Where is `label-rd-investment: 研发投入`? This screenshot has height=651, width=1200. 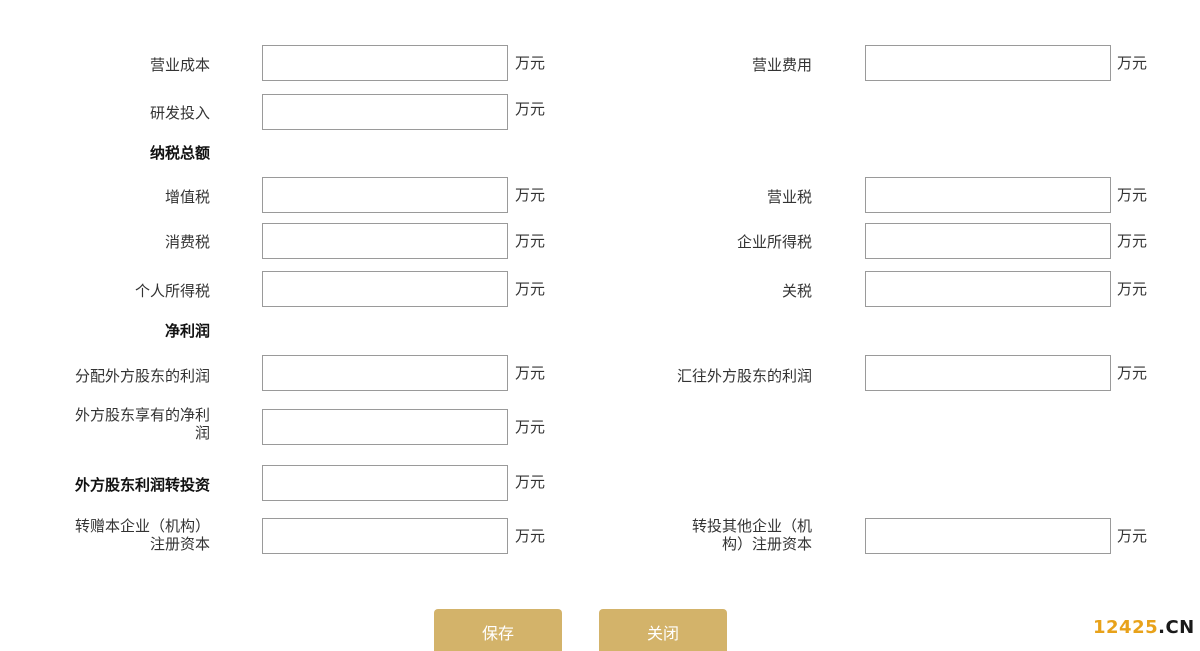 label-rd-investment: 研发投入 is located at coordinates (179, 113).